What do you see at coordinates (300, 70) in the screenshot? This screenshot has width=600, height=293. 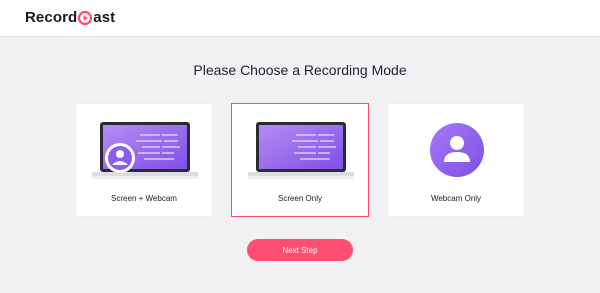 I see `page-title: Please Choose a Recording Mode` at bounding box center [300, 70].